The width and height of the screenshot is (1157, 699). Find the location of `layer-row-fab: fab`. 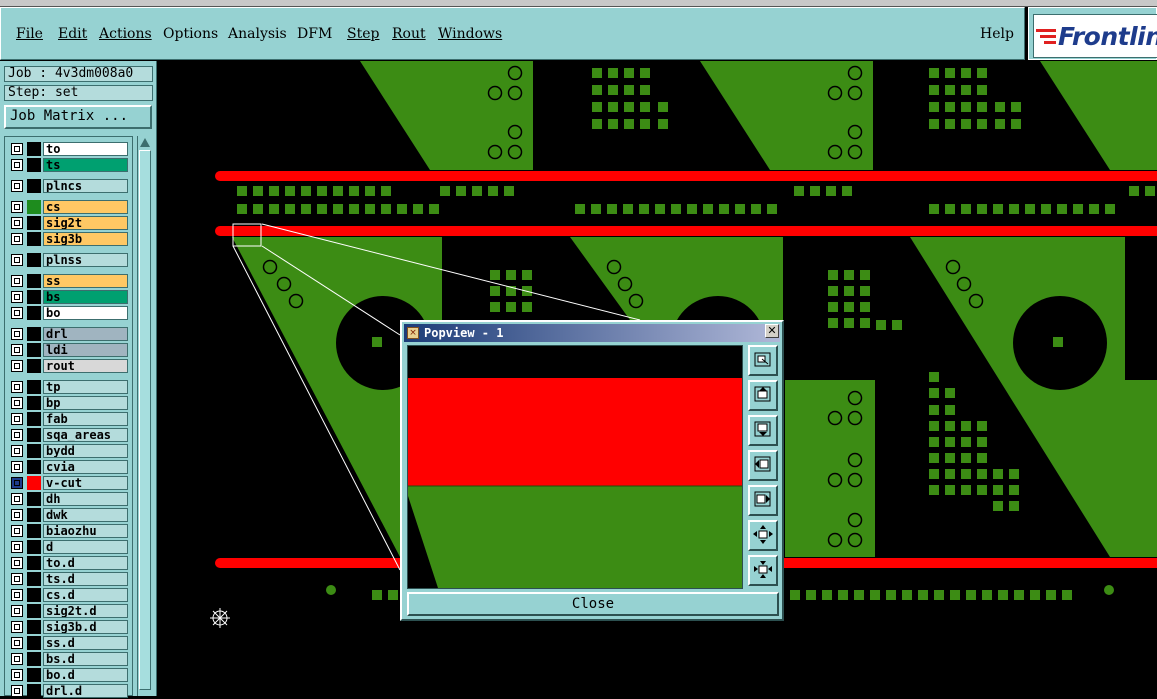

layer-row-fab: fab is located at coordinates (69, 419).